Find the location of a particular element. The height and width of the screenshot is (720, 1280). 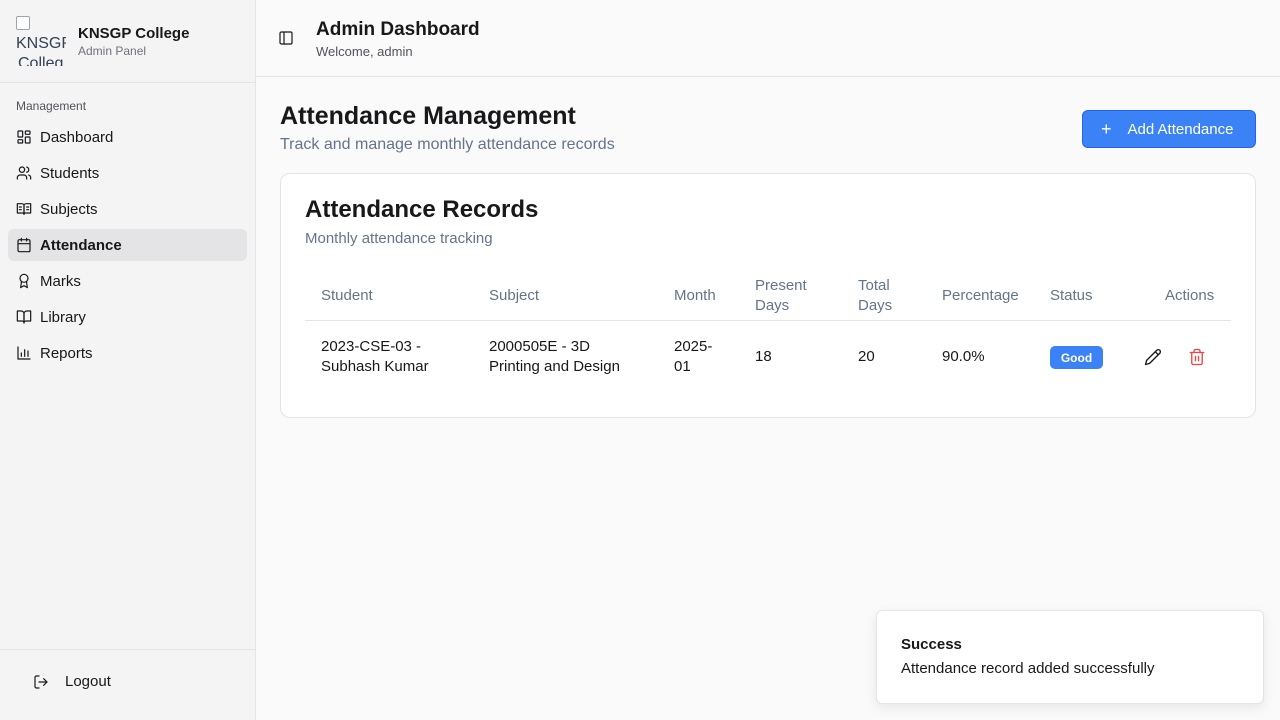

brand: KNSGP Colleg KNSGP College Admin Panel is located at coordinates (127, 41).